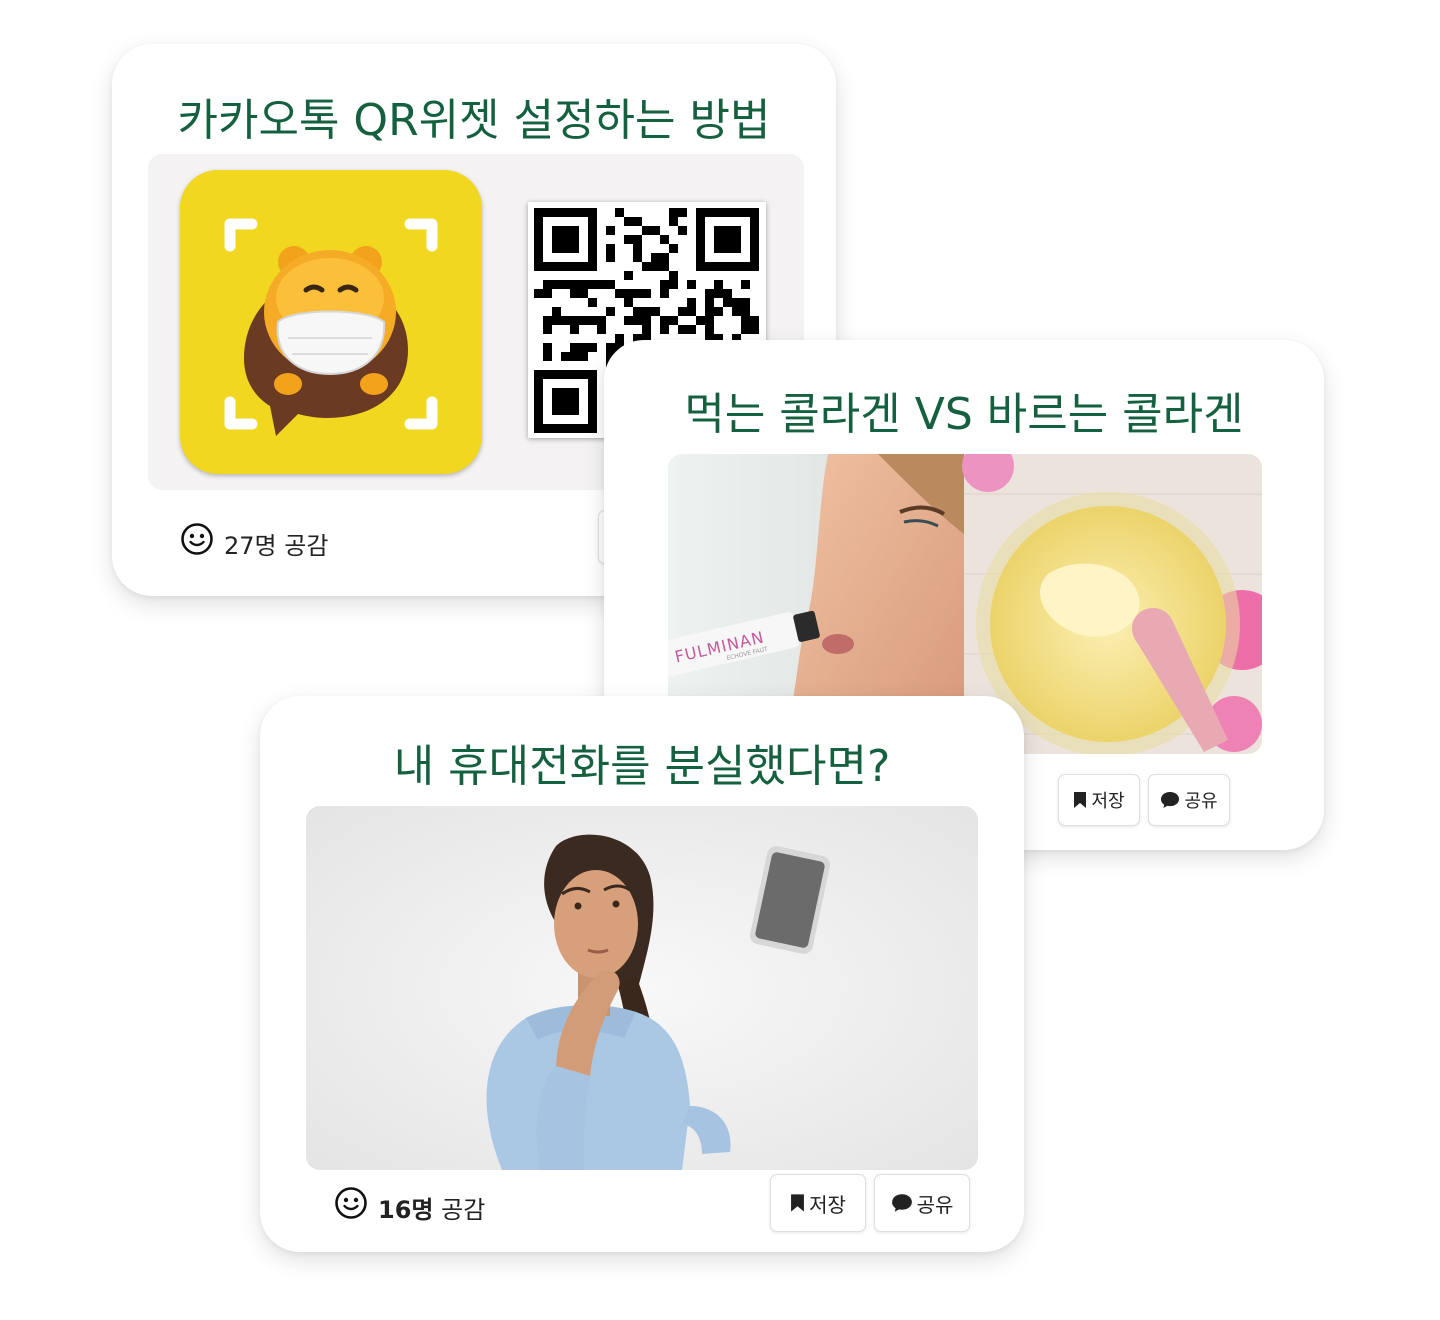 This screenshot has width=1440, height=1320. I want to click on thinking-woman-photo, so click(642, 988).